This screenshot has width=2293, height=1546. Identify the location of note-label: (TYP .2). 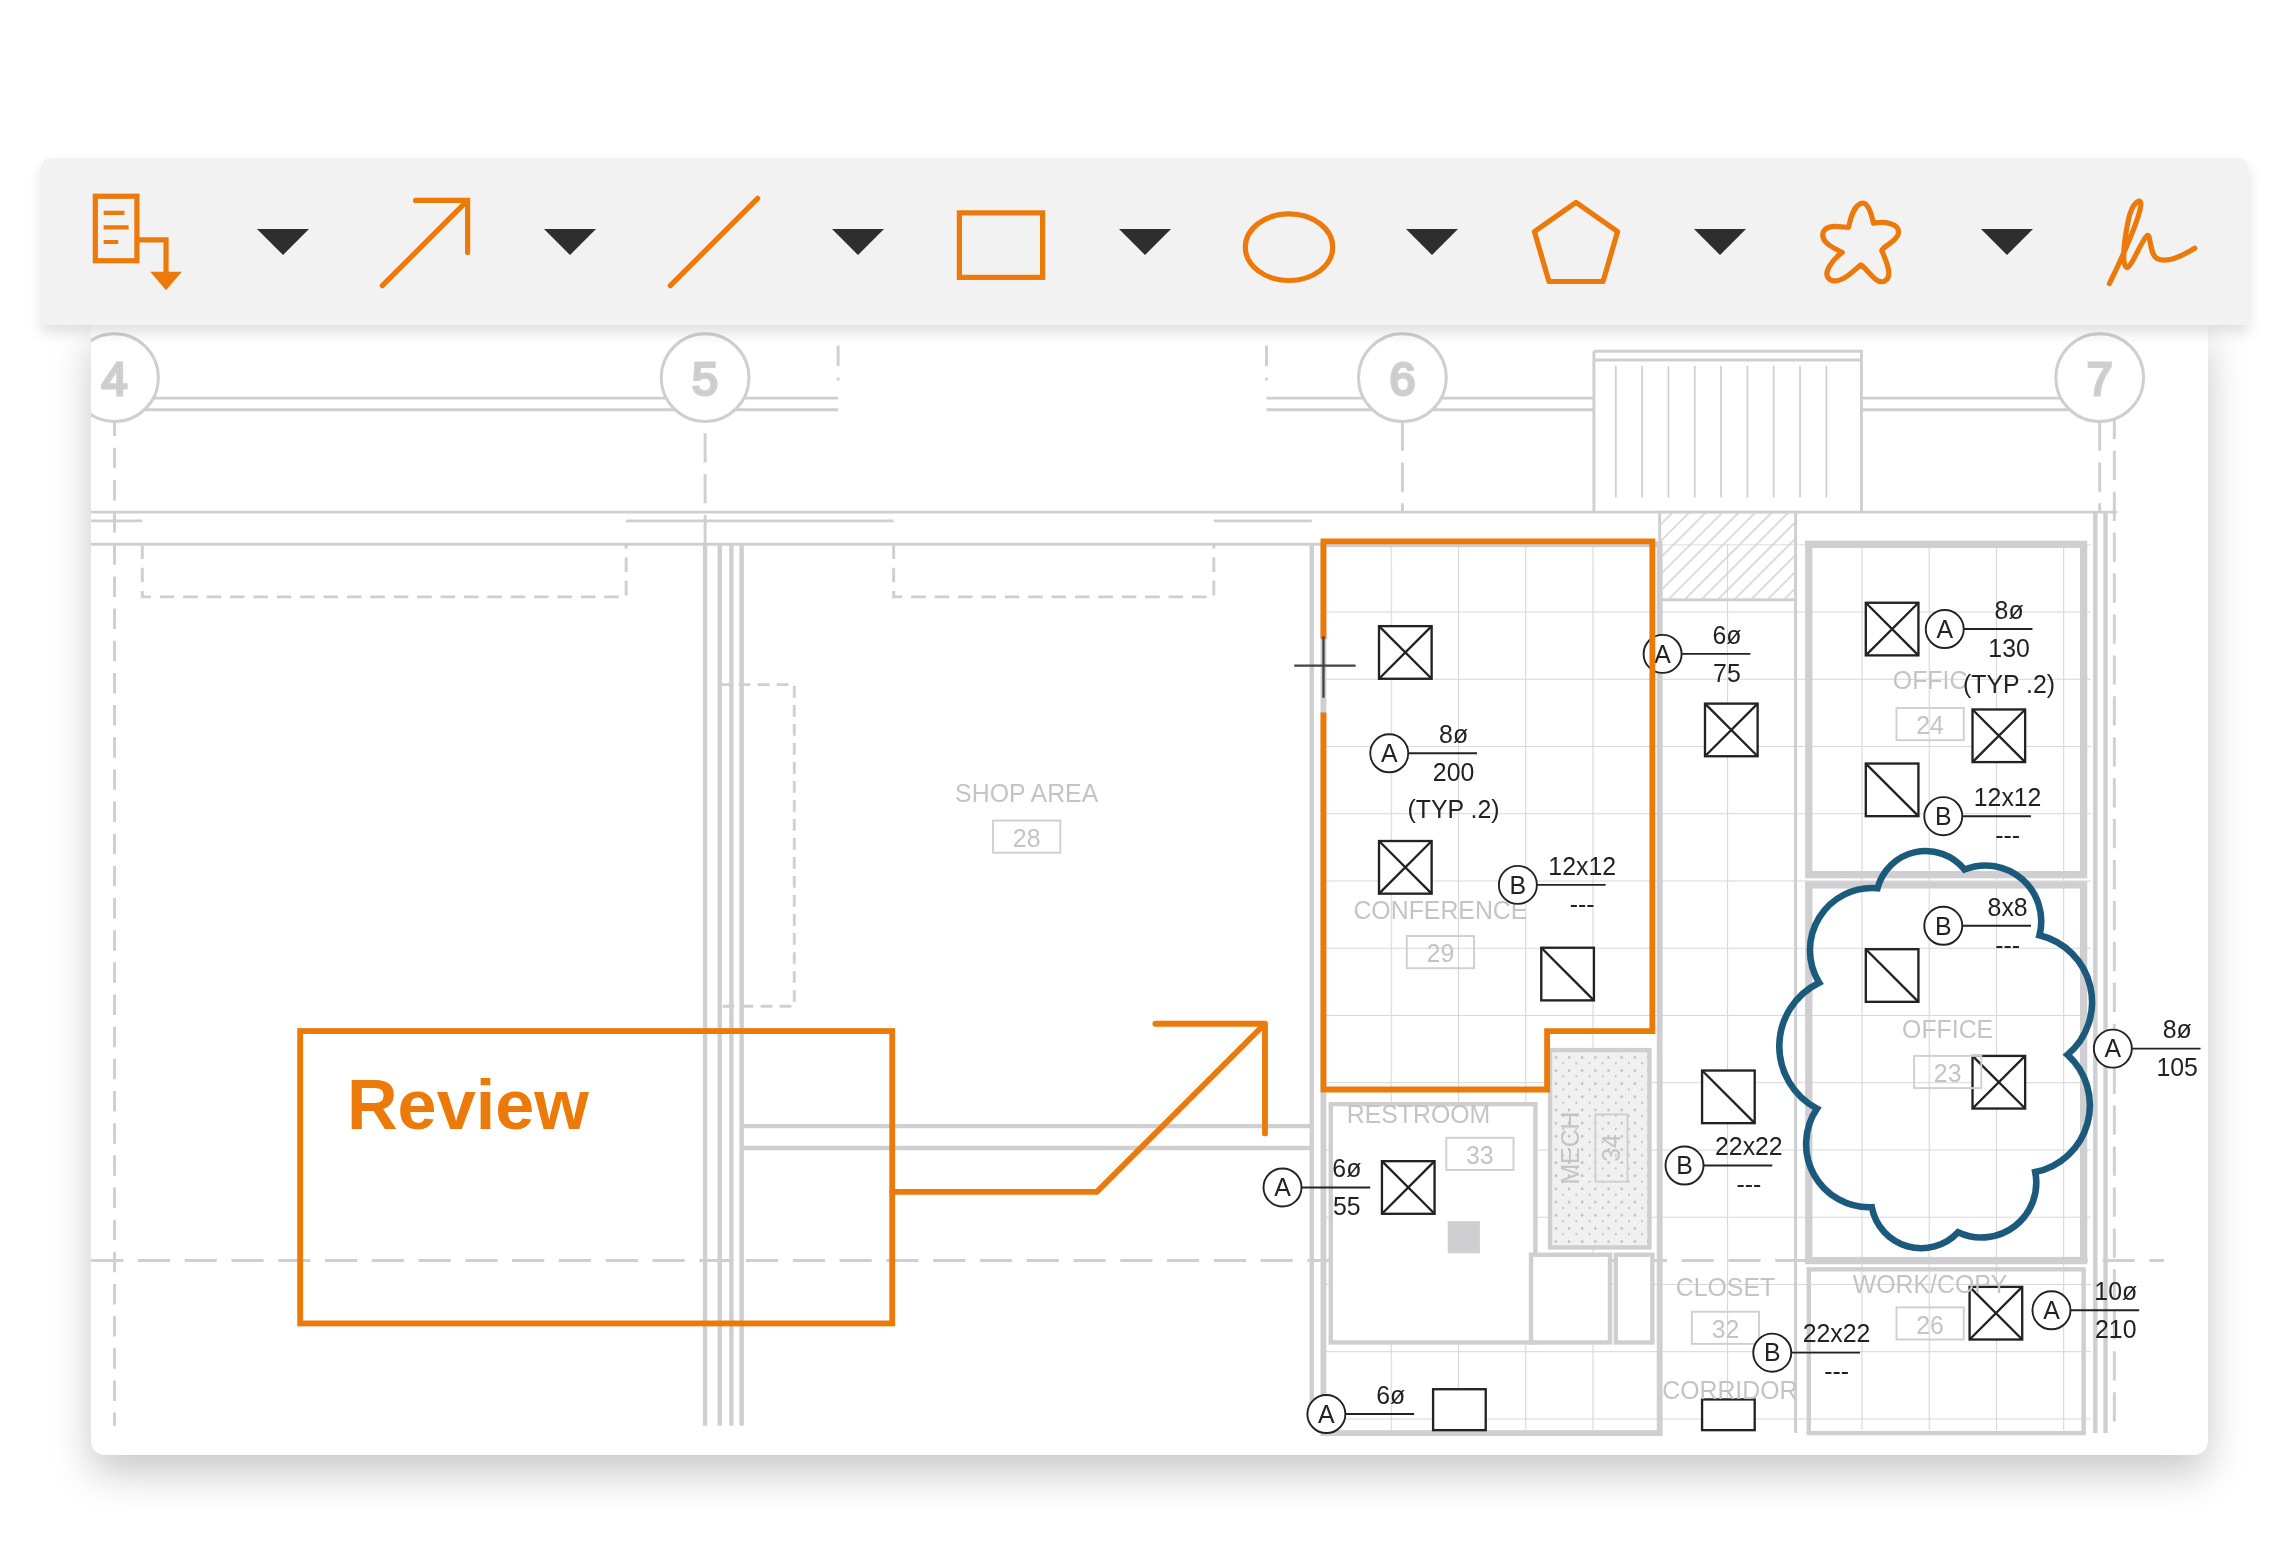
(1453, 809).